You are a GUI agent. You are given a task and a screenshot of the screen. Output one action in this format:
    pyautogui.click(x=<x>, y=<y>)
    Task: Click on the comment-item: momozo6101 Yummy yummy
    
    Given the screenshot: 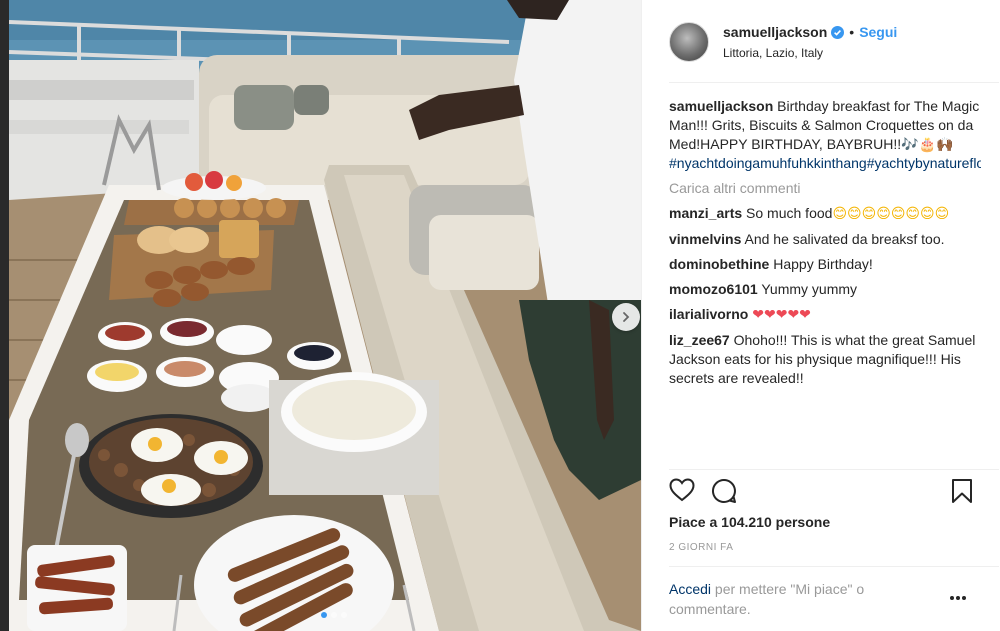 What is the action you would take?
    pyautogui.click(x=825, y=289)
    